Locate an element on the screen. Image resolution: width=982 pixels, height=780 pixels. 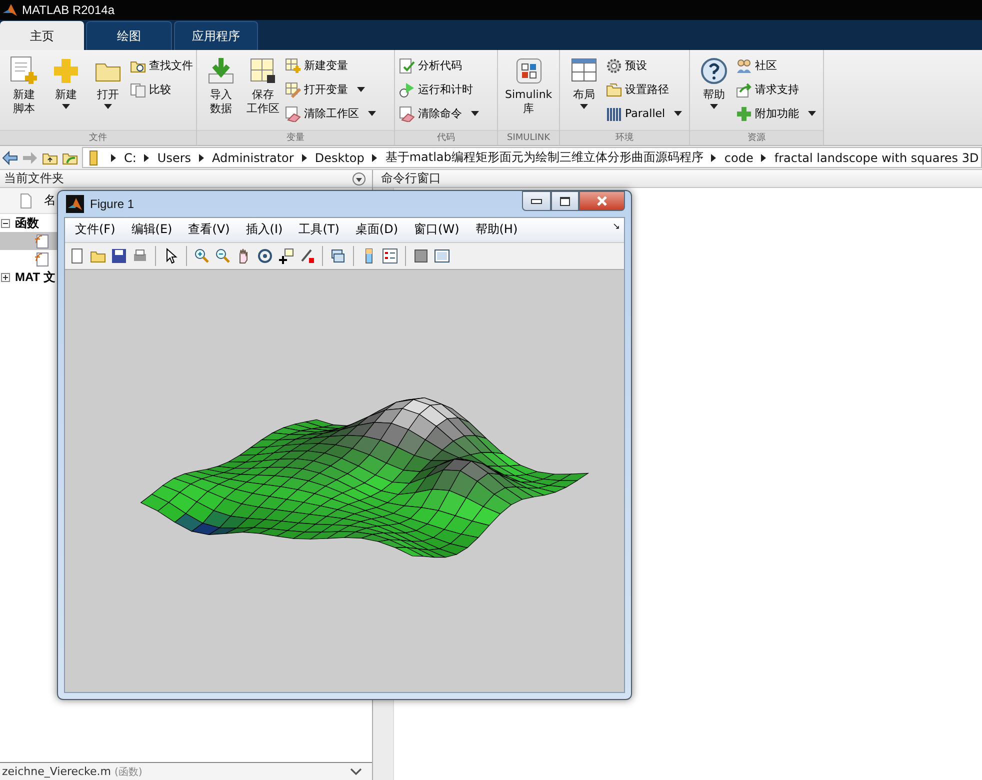
dropdown-icon is located at coordinates (359, 179).